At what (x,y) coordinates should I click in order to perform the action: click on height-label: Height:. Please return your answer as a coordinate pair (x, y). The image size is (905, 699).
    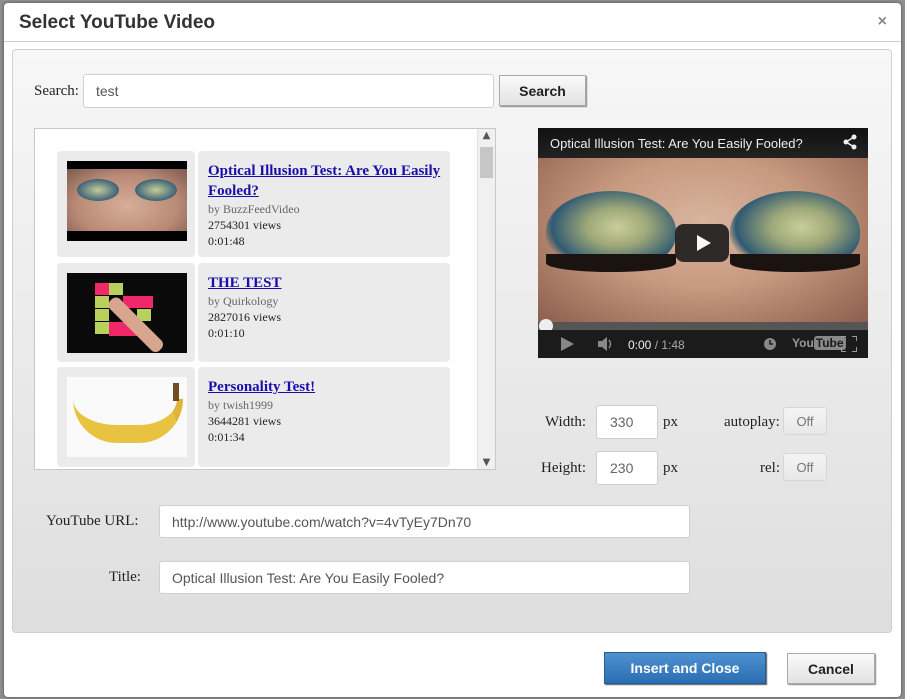
    Looking at the image, I should click on (563, 468).